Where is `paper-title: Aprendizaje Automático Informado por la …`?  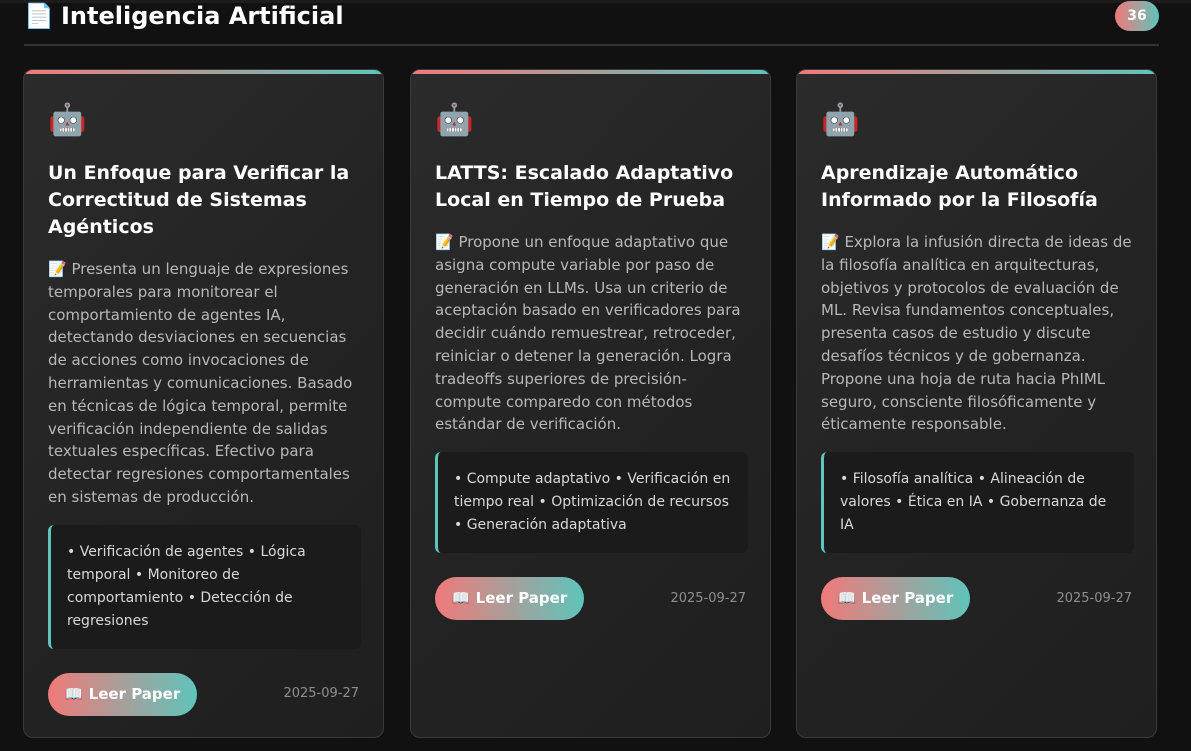 paper-title: Aprendizaje Automático Informado por la … is located at coordinates (959, 186).